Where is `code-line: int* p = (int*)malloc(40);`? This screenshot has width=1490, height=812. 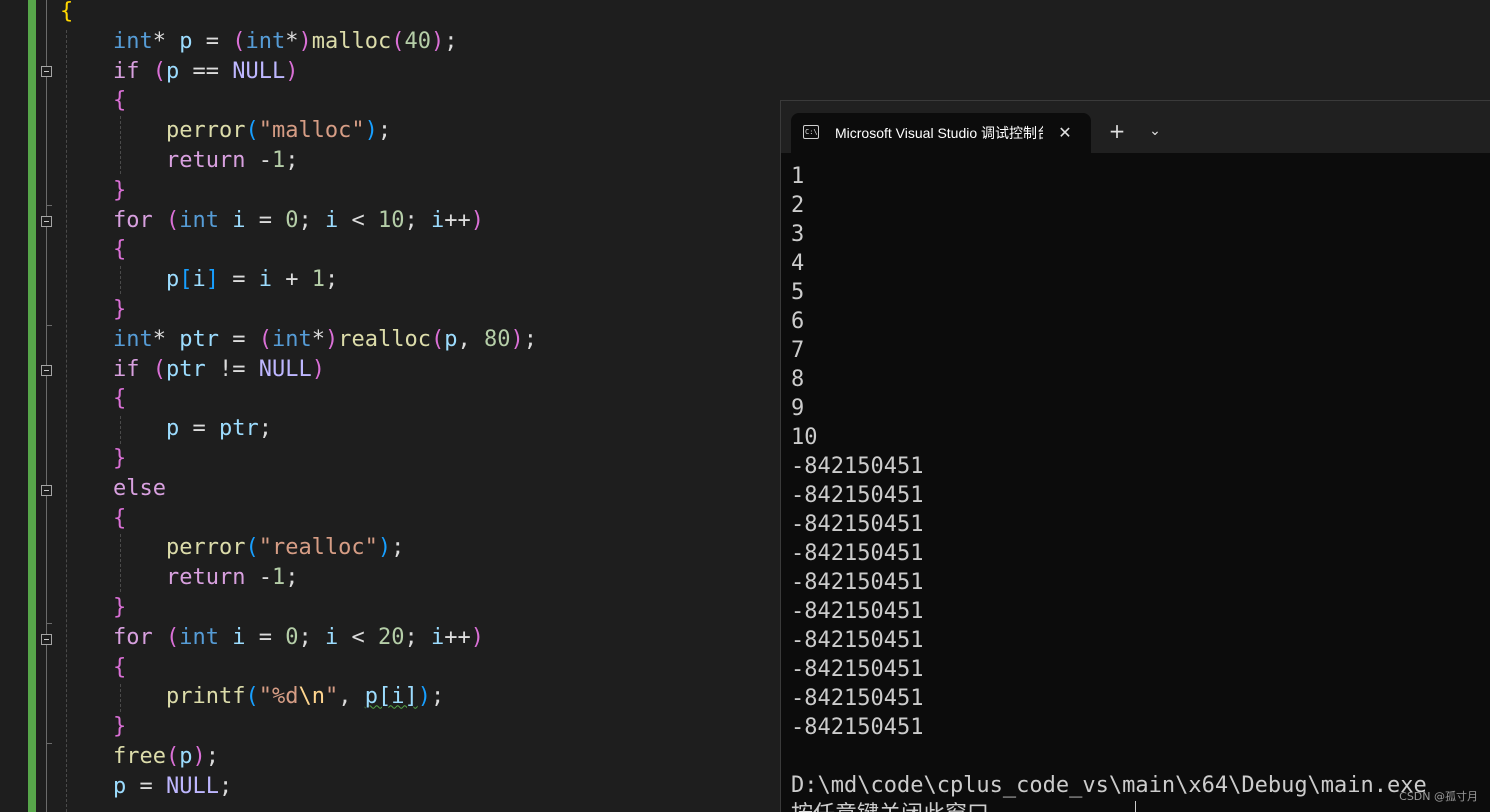 code-line: int* p = (int*)malloc(40); is located at coordinates (258, 42).